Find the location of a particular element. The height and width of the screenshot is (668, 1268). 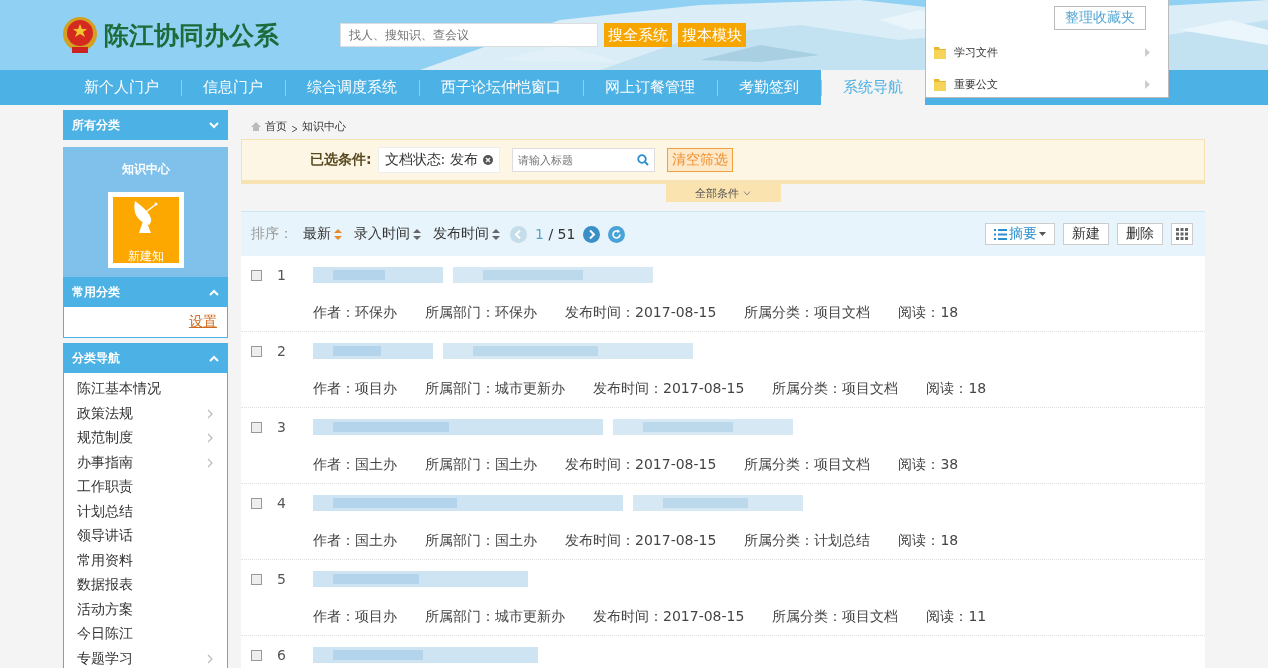

search-field: 找人、搜知识、查会议 is located at coordinates (469, 35).